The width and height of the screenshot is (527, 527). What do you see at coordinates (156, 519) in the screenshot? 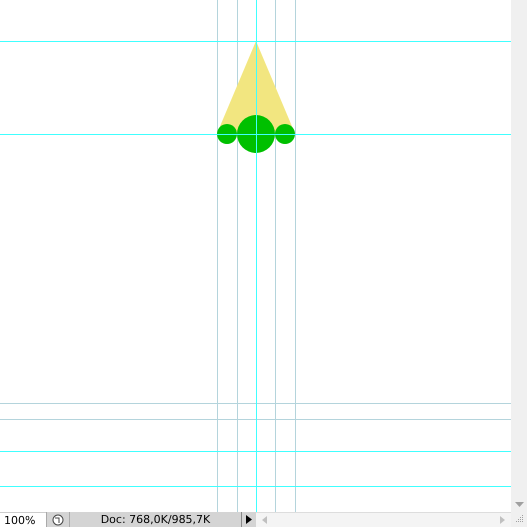
I see `document-size-info: Doc: 768,0K/985,7K` at bounding box center [156, 519].